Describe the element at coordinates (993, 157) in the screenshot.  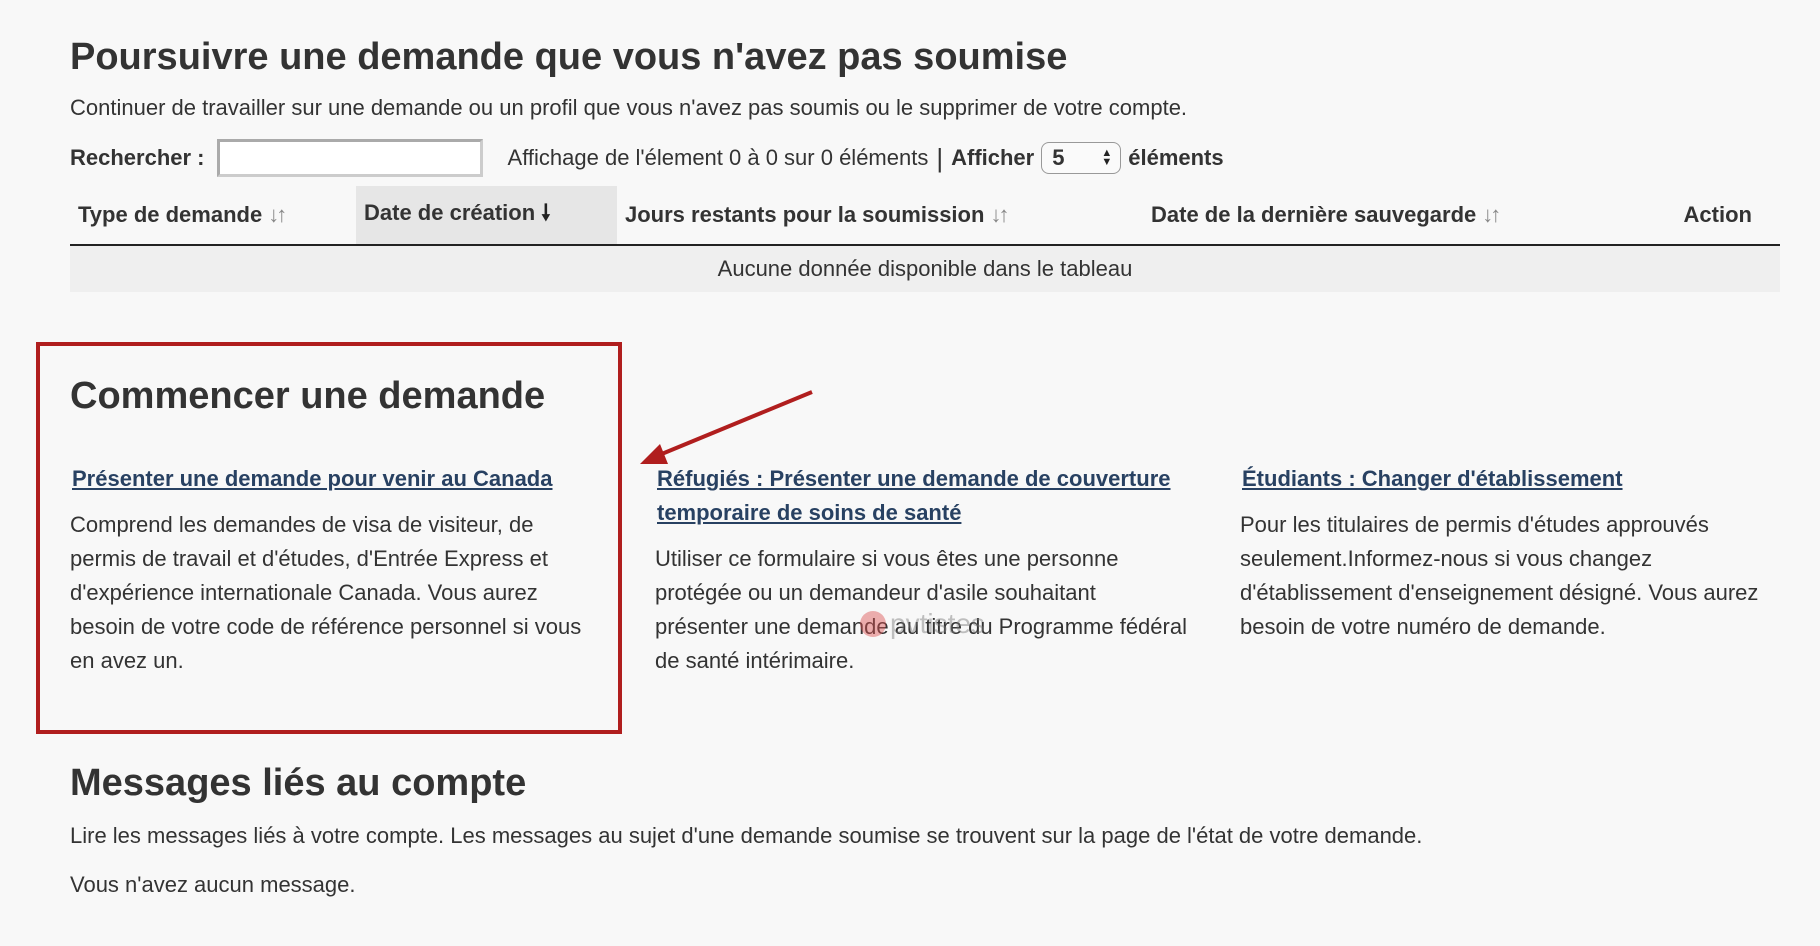
I see `page-size-label: Afficher` at that location.